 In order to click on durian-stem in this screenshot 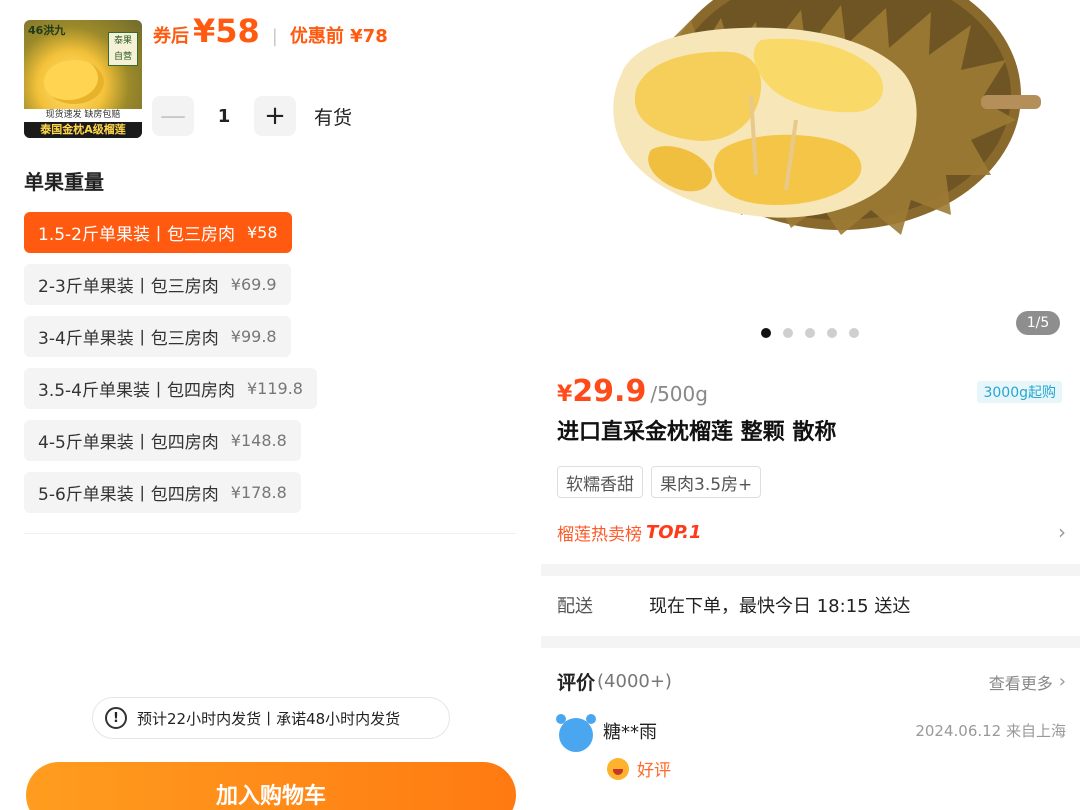, I will do `click(1011, 102)`.